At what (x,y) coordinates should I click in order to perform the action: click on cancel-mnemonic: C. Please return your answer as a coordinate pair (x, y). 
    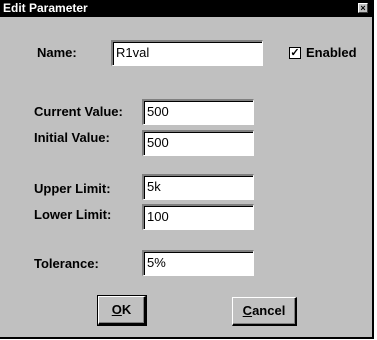
    Looking at the image, I should click on (247, 310).